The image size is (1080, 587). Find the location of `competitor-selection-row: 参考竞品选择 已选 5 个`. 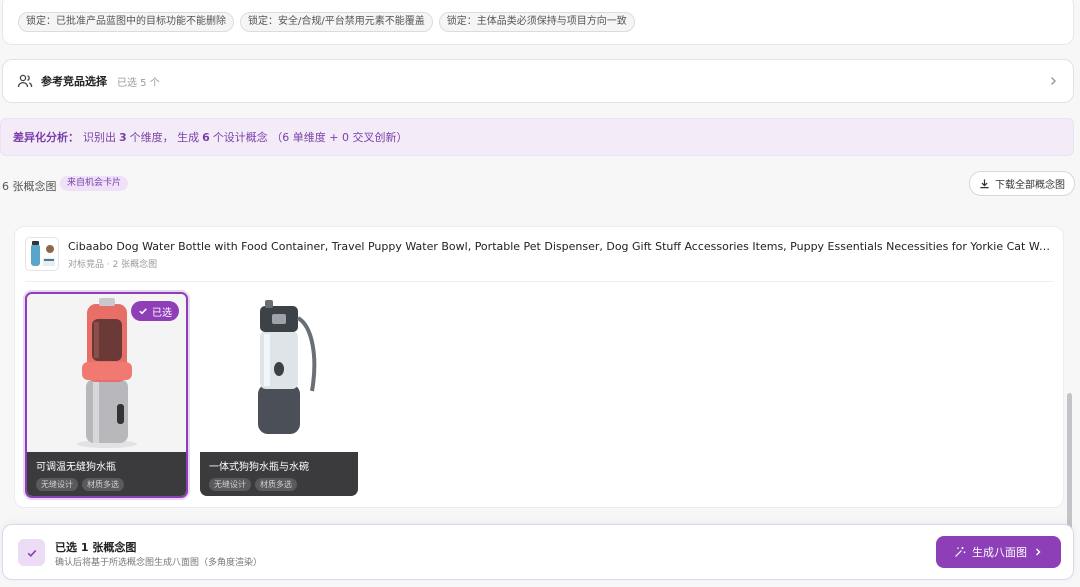

competitor-selection-row: 参考竞品选择 已选 5 个 is located at coordinates (538, 81).